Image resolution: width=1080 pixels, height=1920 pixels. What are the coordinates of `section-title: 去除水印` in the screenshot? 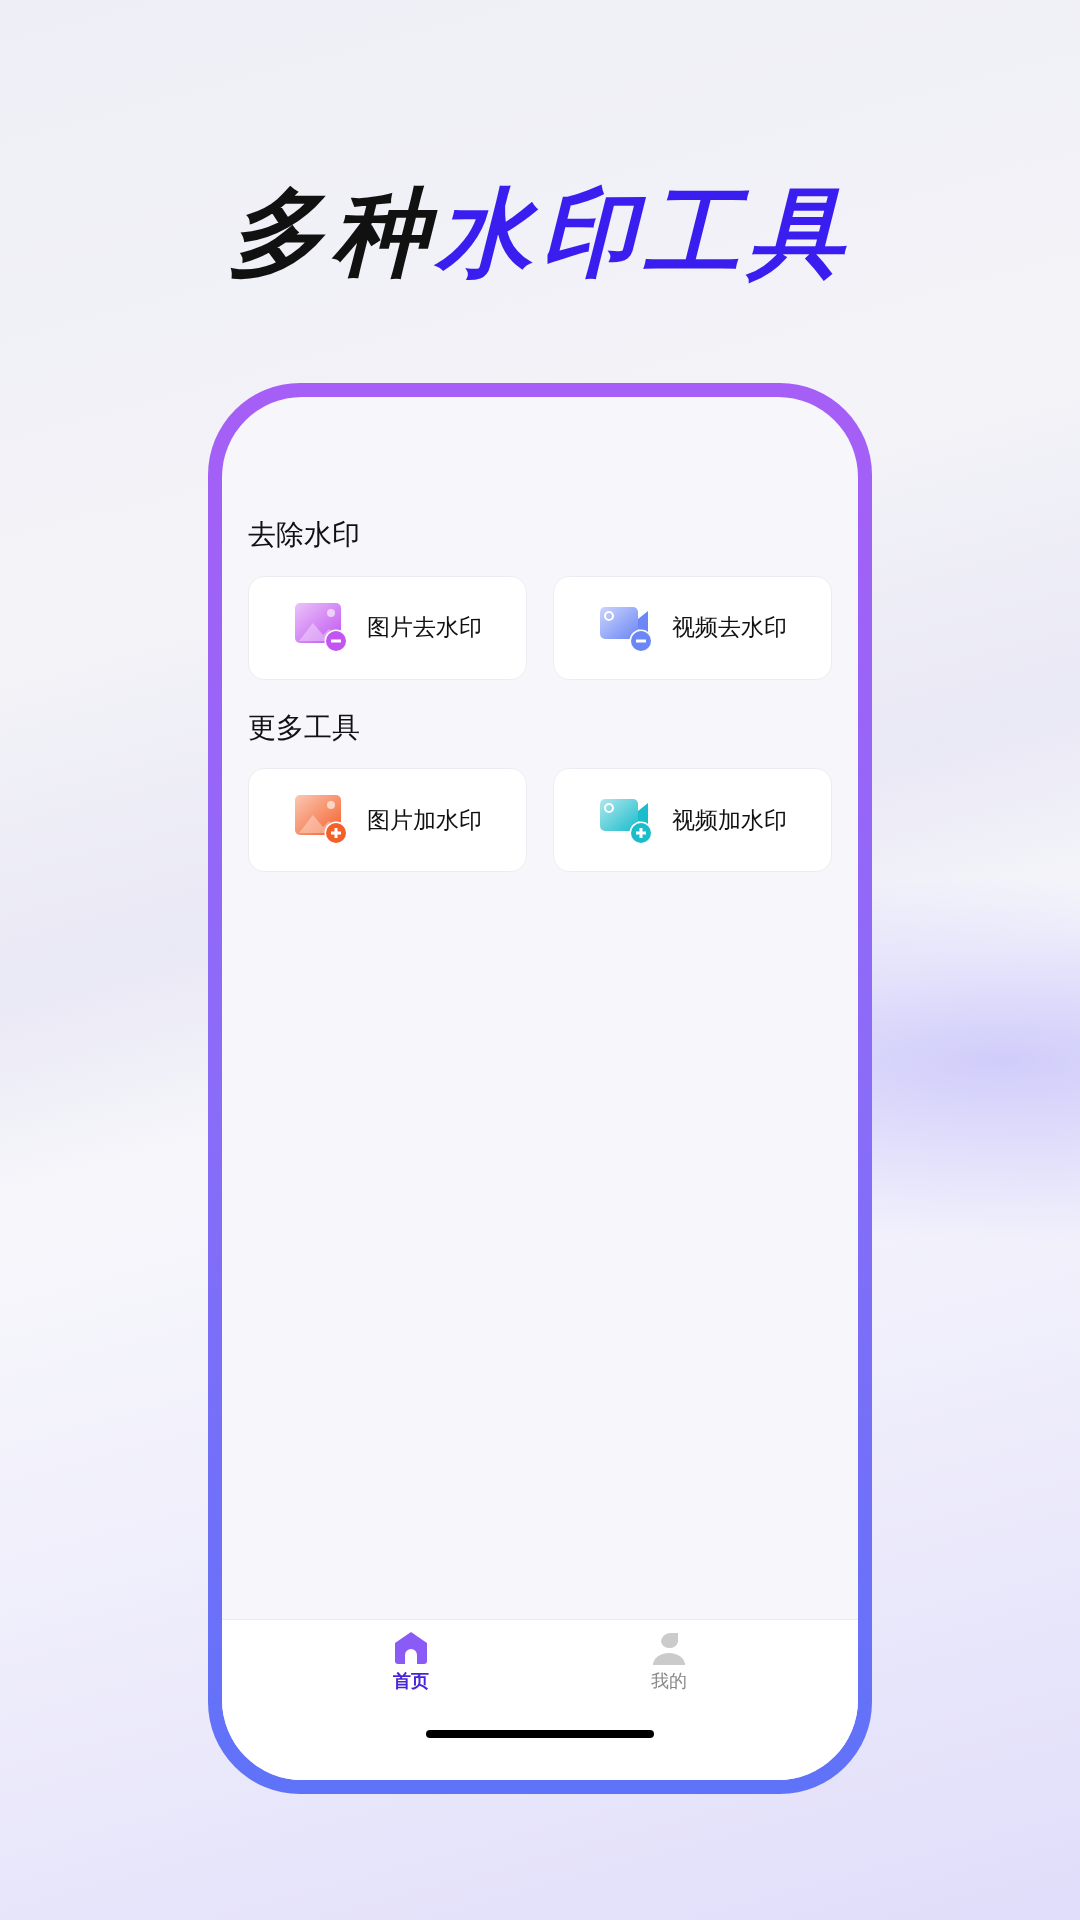 It's located at (304, 535).